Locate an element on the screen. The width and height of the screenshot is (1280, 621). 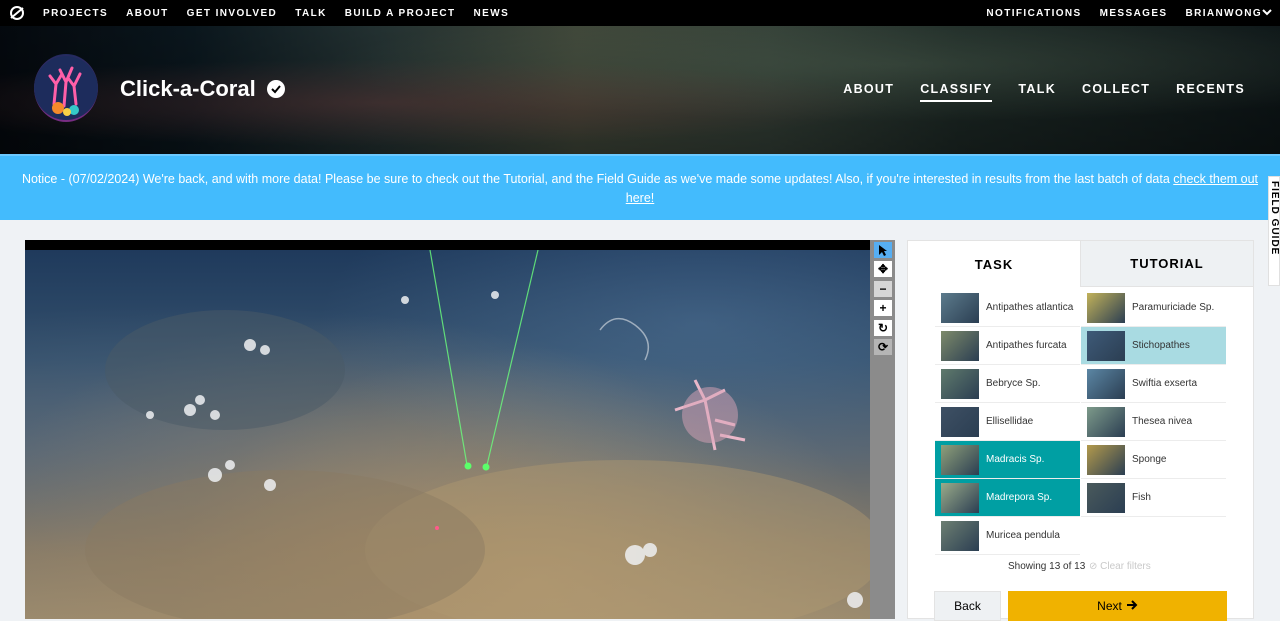
choice-item: Ellisellidae is located at coordinates (1007, 422).